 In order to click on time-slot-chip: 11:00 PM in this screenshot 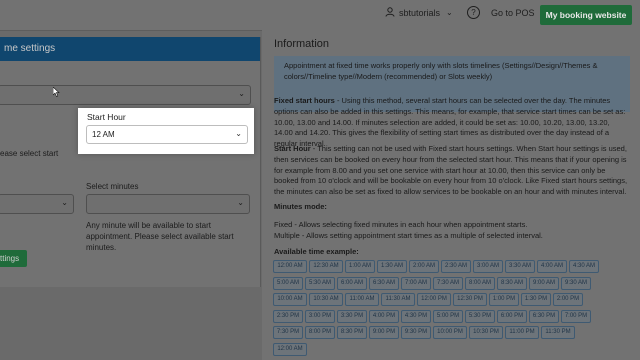, I will do `click(522, 332)`.